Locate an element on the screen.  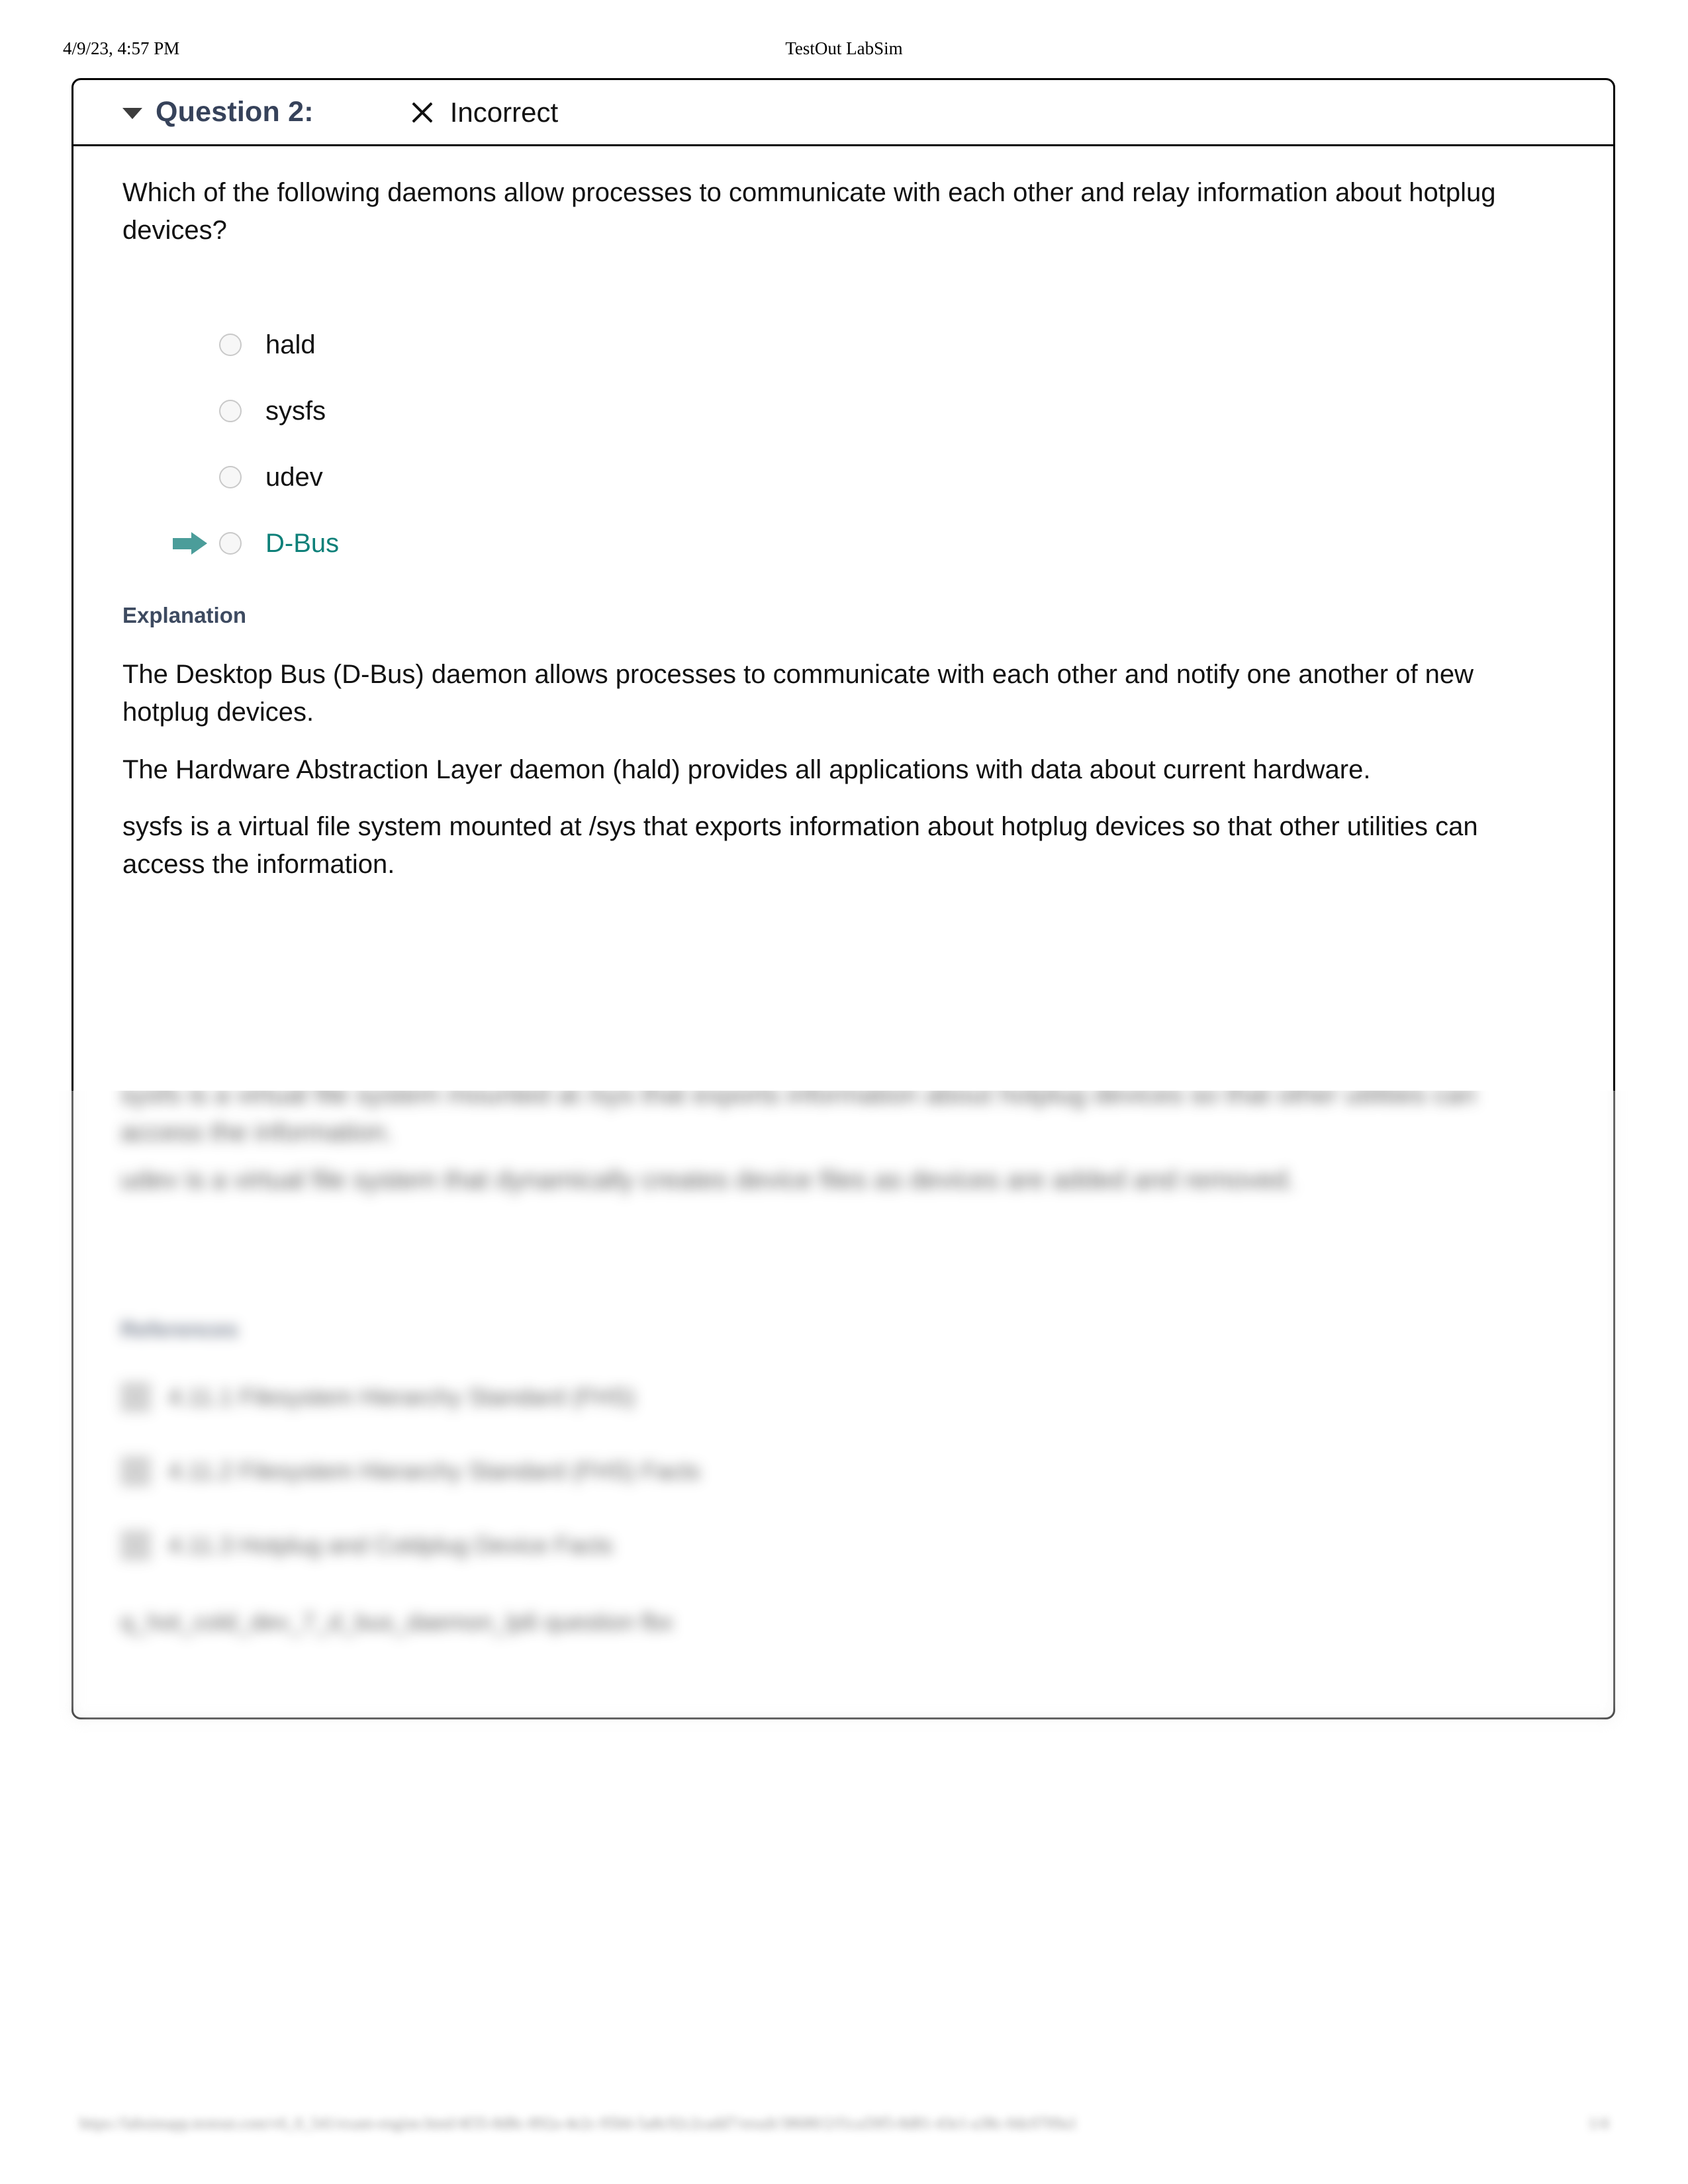
print-footer-page: 1/4 is located at coordinates (1598, 2123).